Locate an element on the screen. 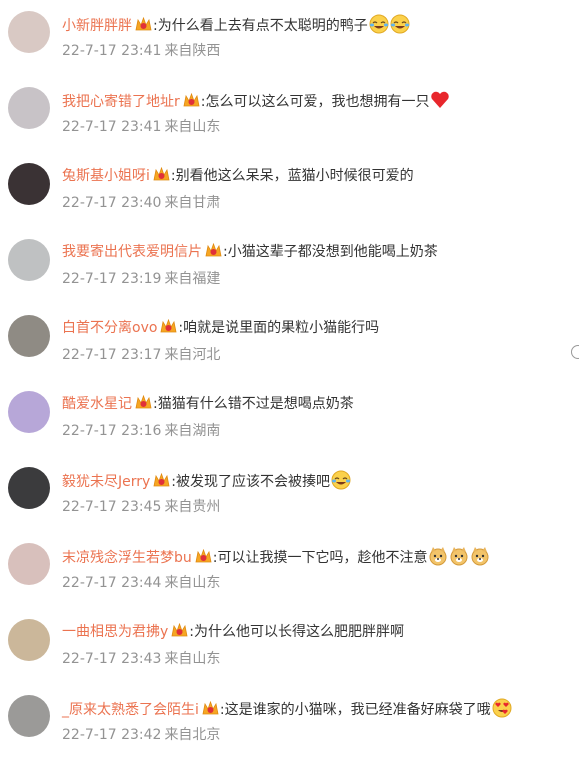 This screenshot has width=579, height=768. comment-time: 22-7-17 23:19 is located at coordinates (112, 279).